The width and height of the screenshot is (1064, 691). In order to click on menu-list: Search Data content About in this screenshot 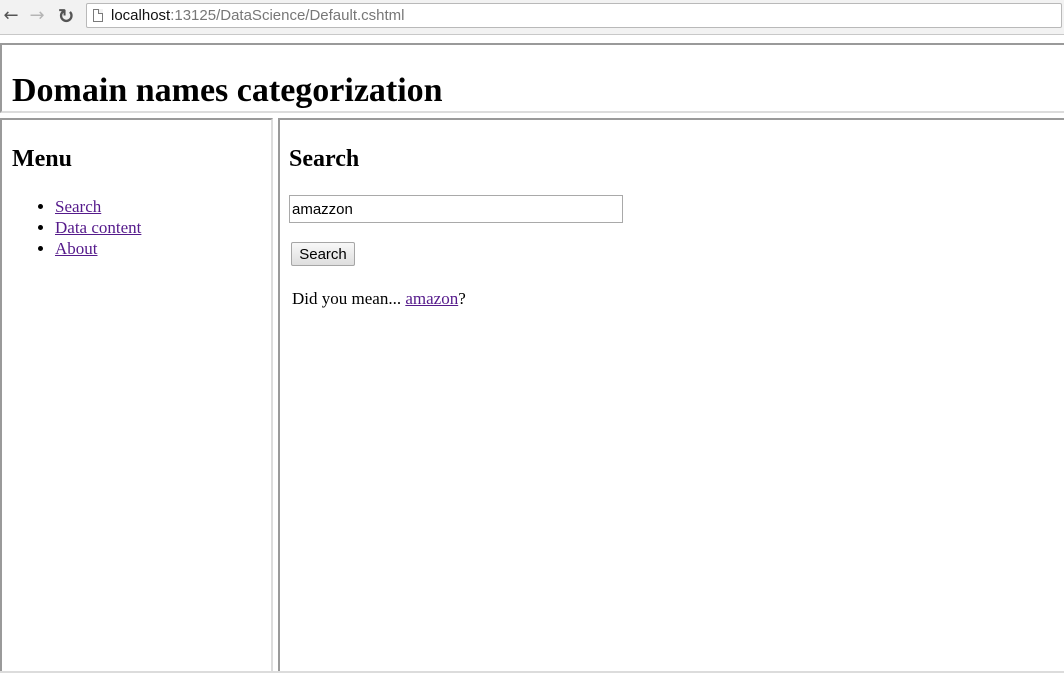, I will do `click(76, 227)`.